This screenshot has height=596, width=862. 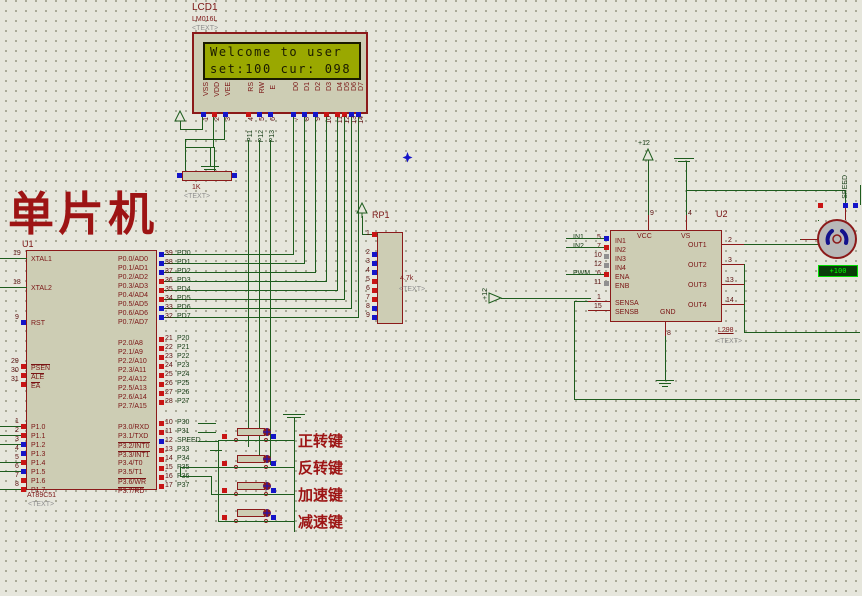 What do you see at coordinates (169, 440) in the screenshot?
I see `u1-pin-num-12: 12` at bounding box center [169, 440].